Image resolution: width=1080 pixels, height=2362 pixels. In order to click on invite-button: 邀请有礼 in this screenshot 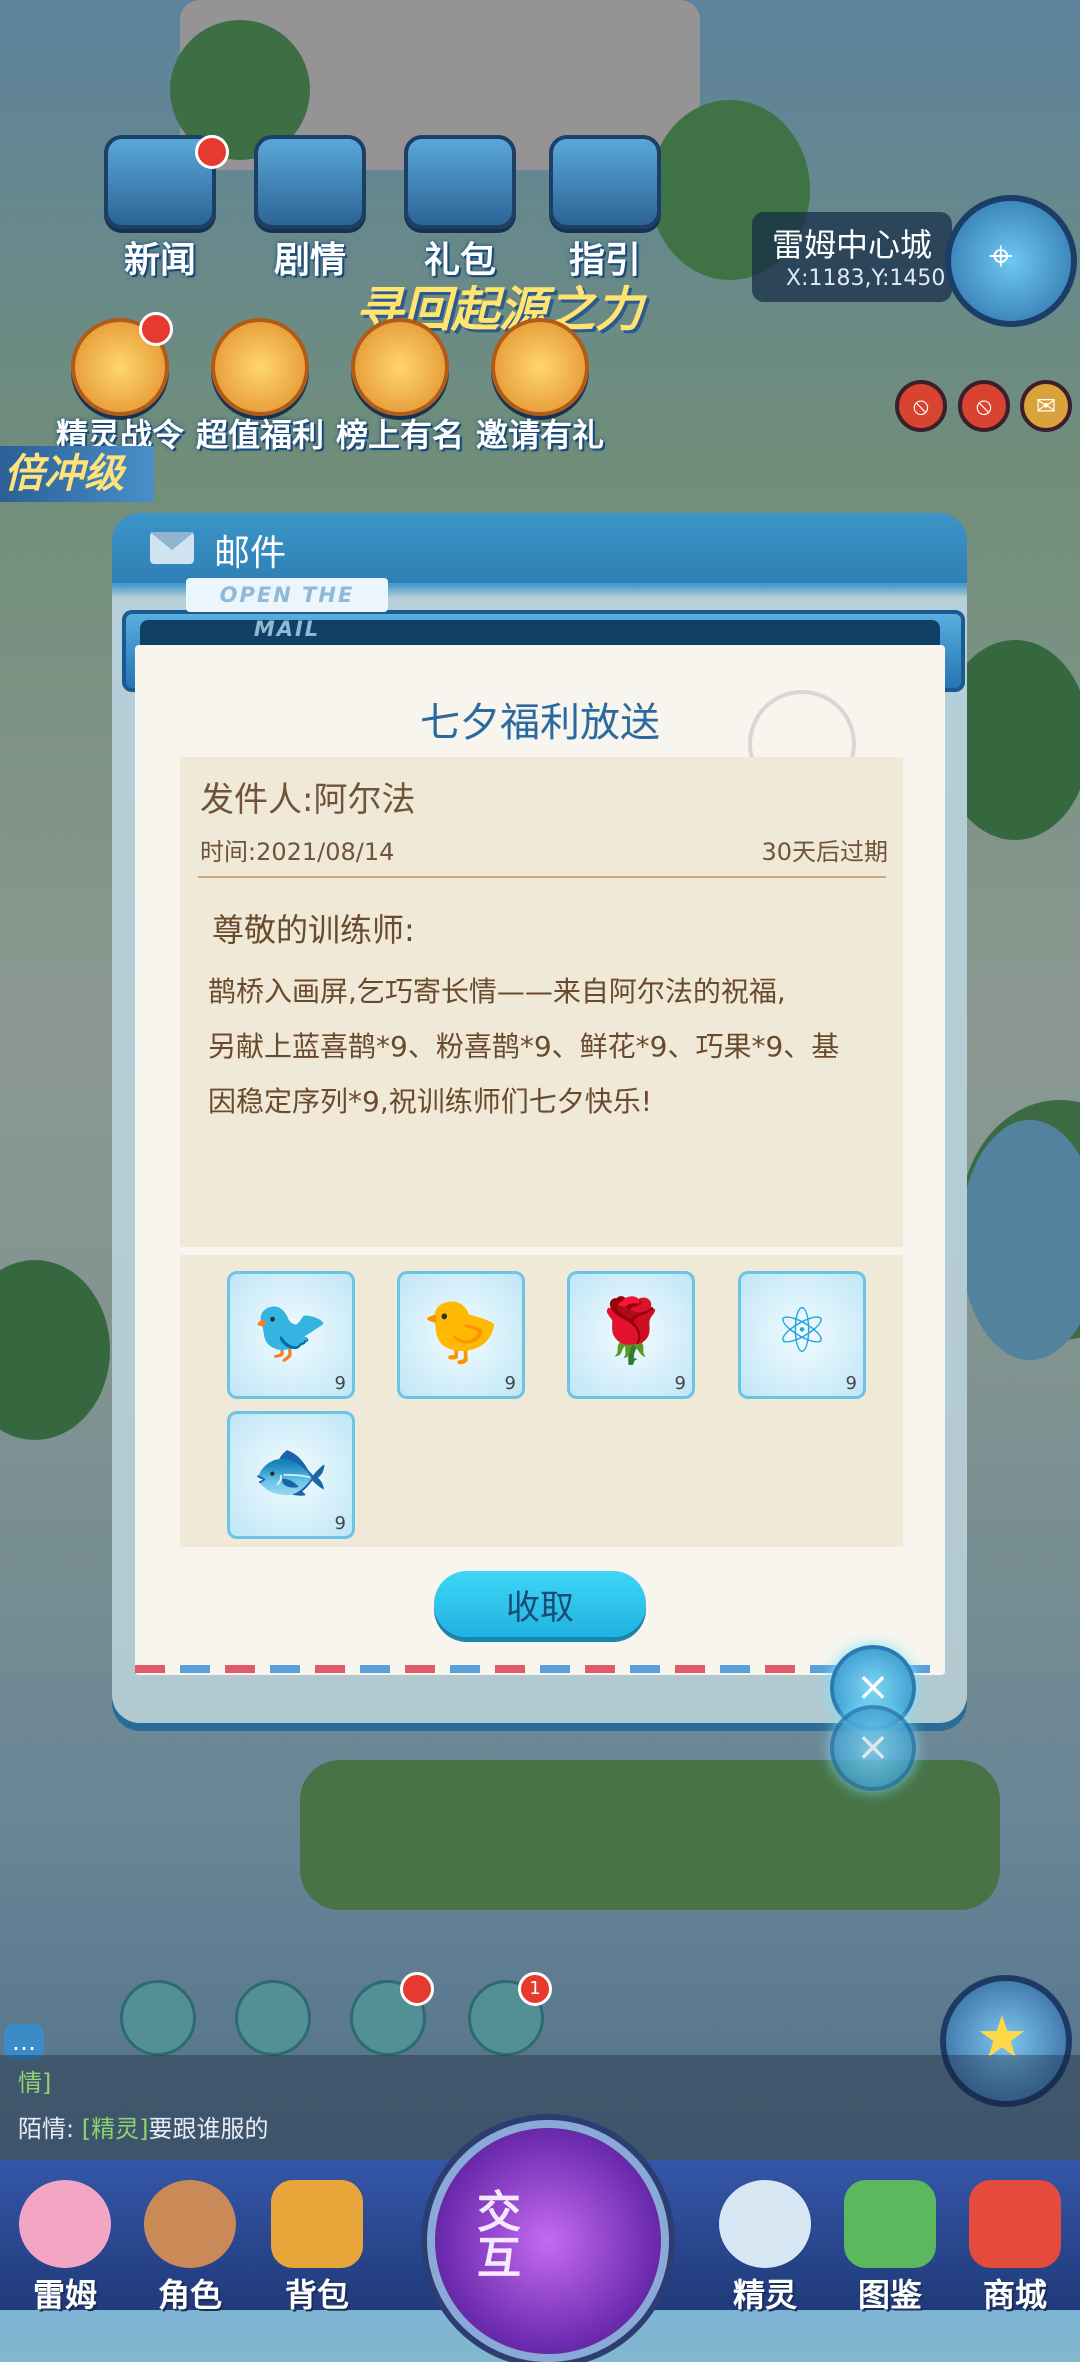, I will do `click(540, 386)`.